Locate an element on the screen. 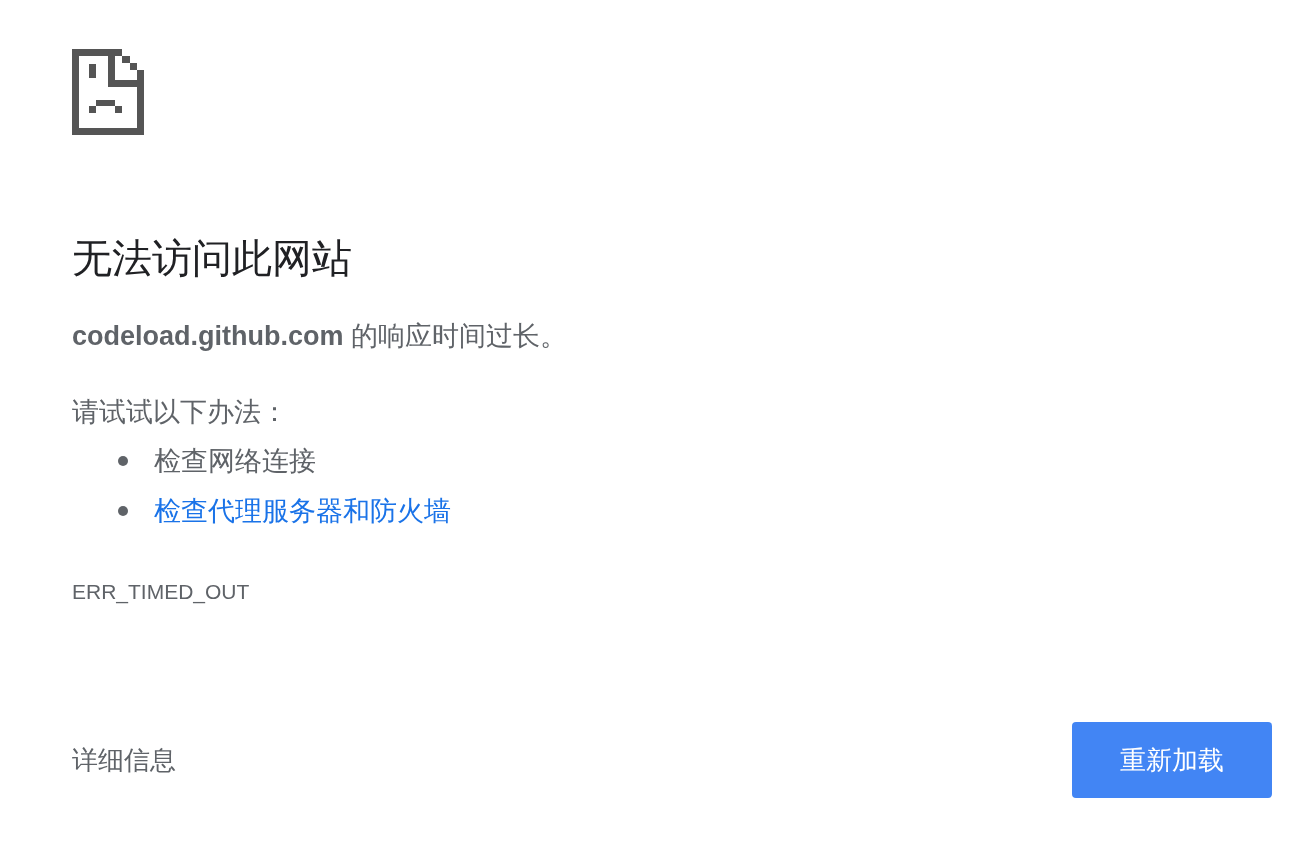  reload-button: 重新加载 is located at coordinates (1172, 760).